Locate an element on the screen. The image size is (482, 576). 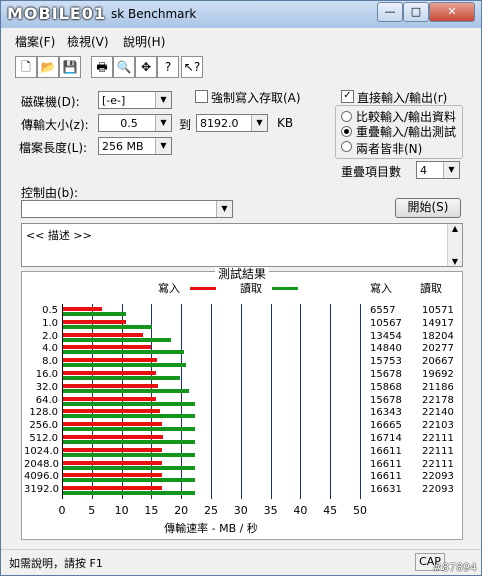
category-label: 64.0 is located at coordinates (46, 400).